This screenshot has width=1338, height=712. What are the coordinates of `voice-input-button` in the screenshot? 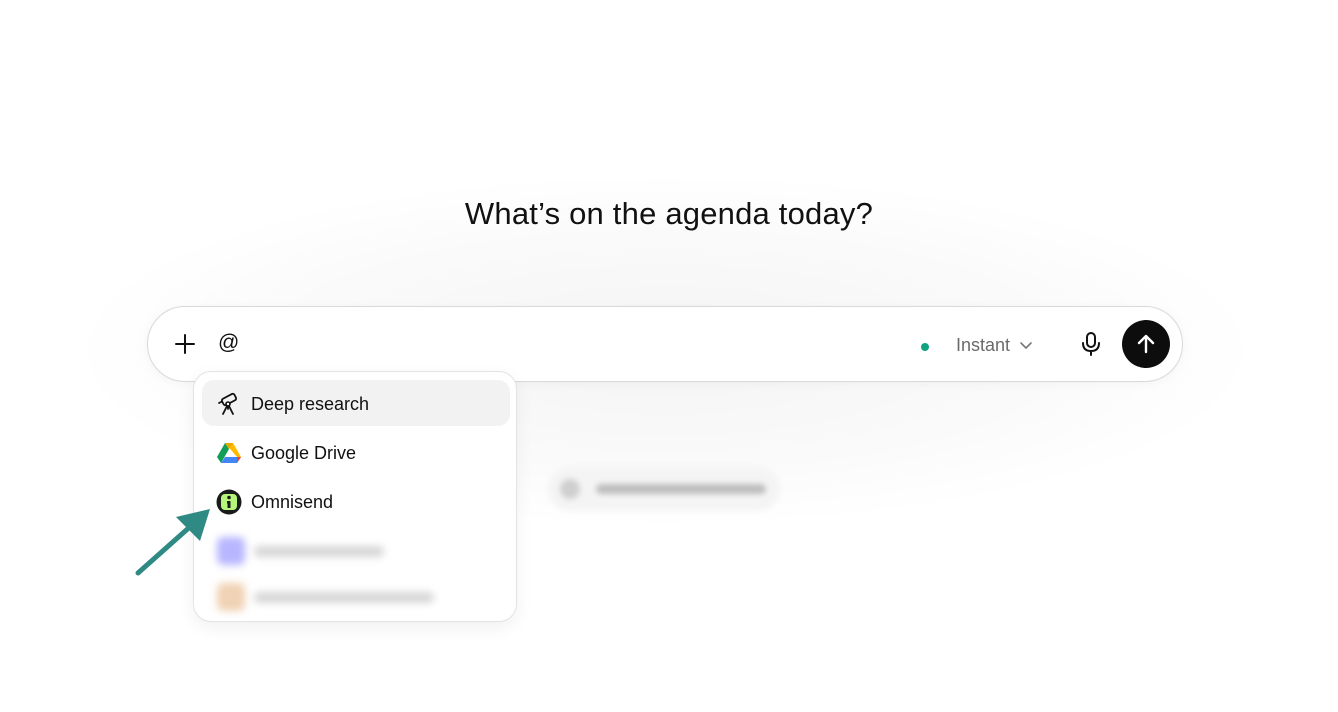 It's located at (1091, 344).